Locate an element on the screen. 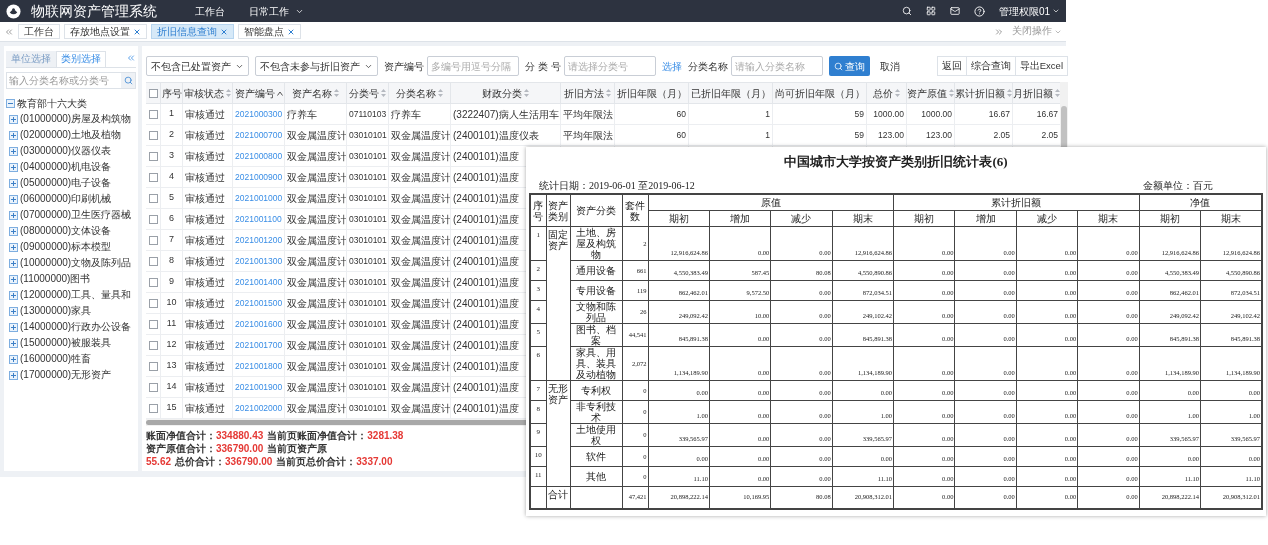 The width and height of the screenshot is (1268, 545). help-icon is located at coordinates (979, 11).